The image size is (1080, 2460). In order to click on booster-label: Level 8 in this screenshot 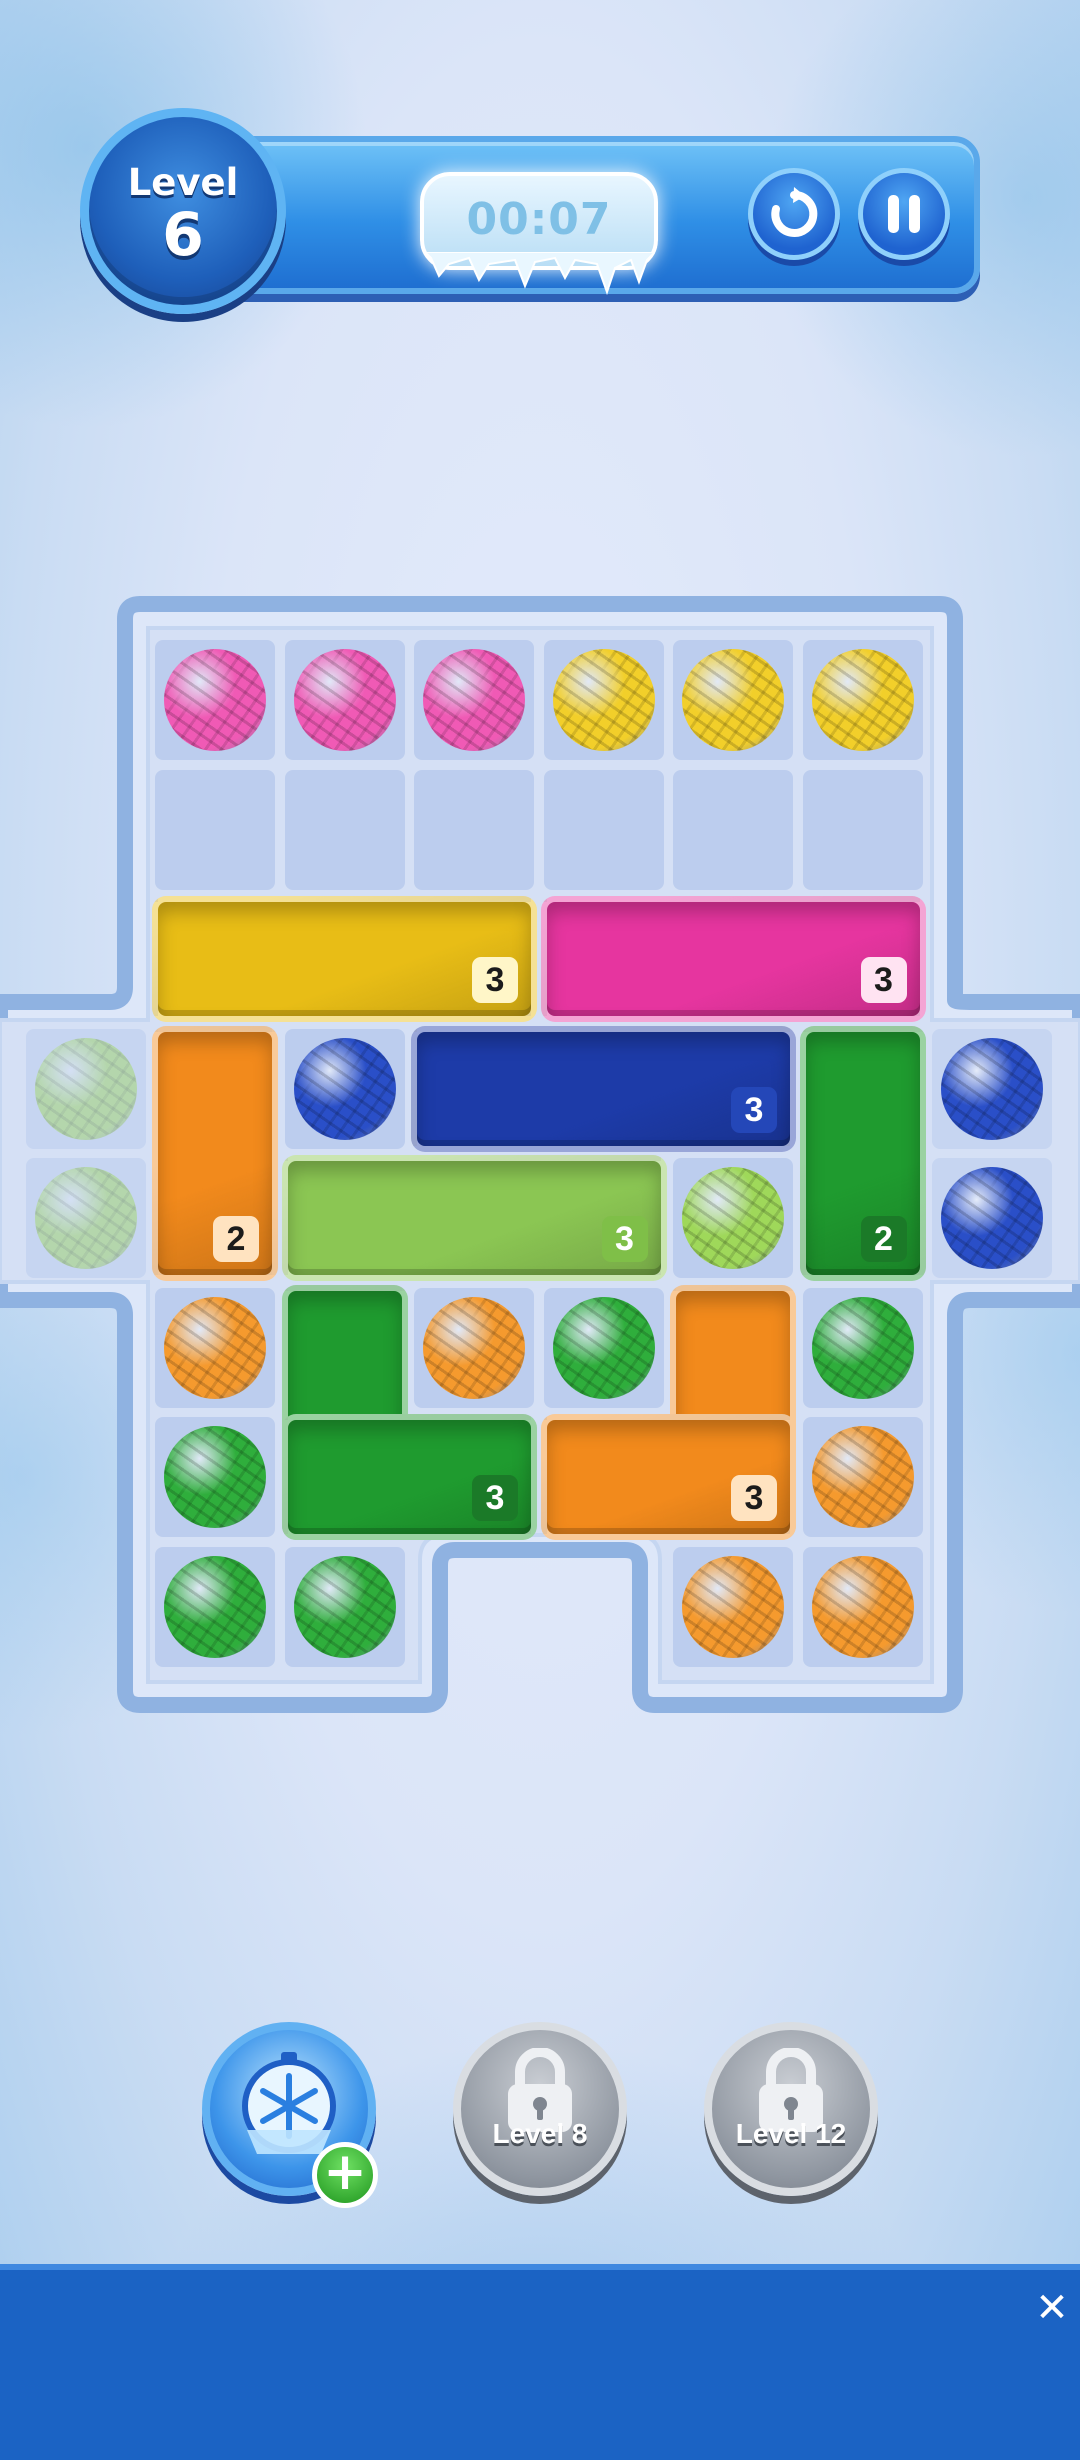, I will do `click(540, 2133)`.